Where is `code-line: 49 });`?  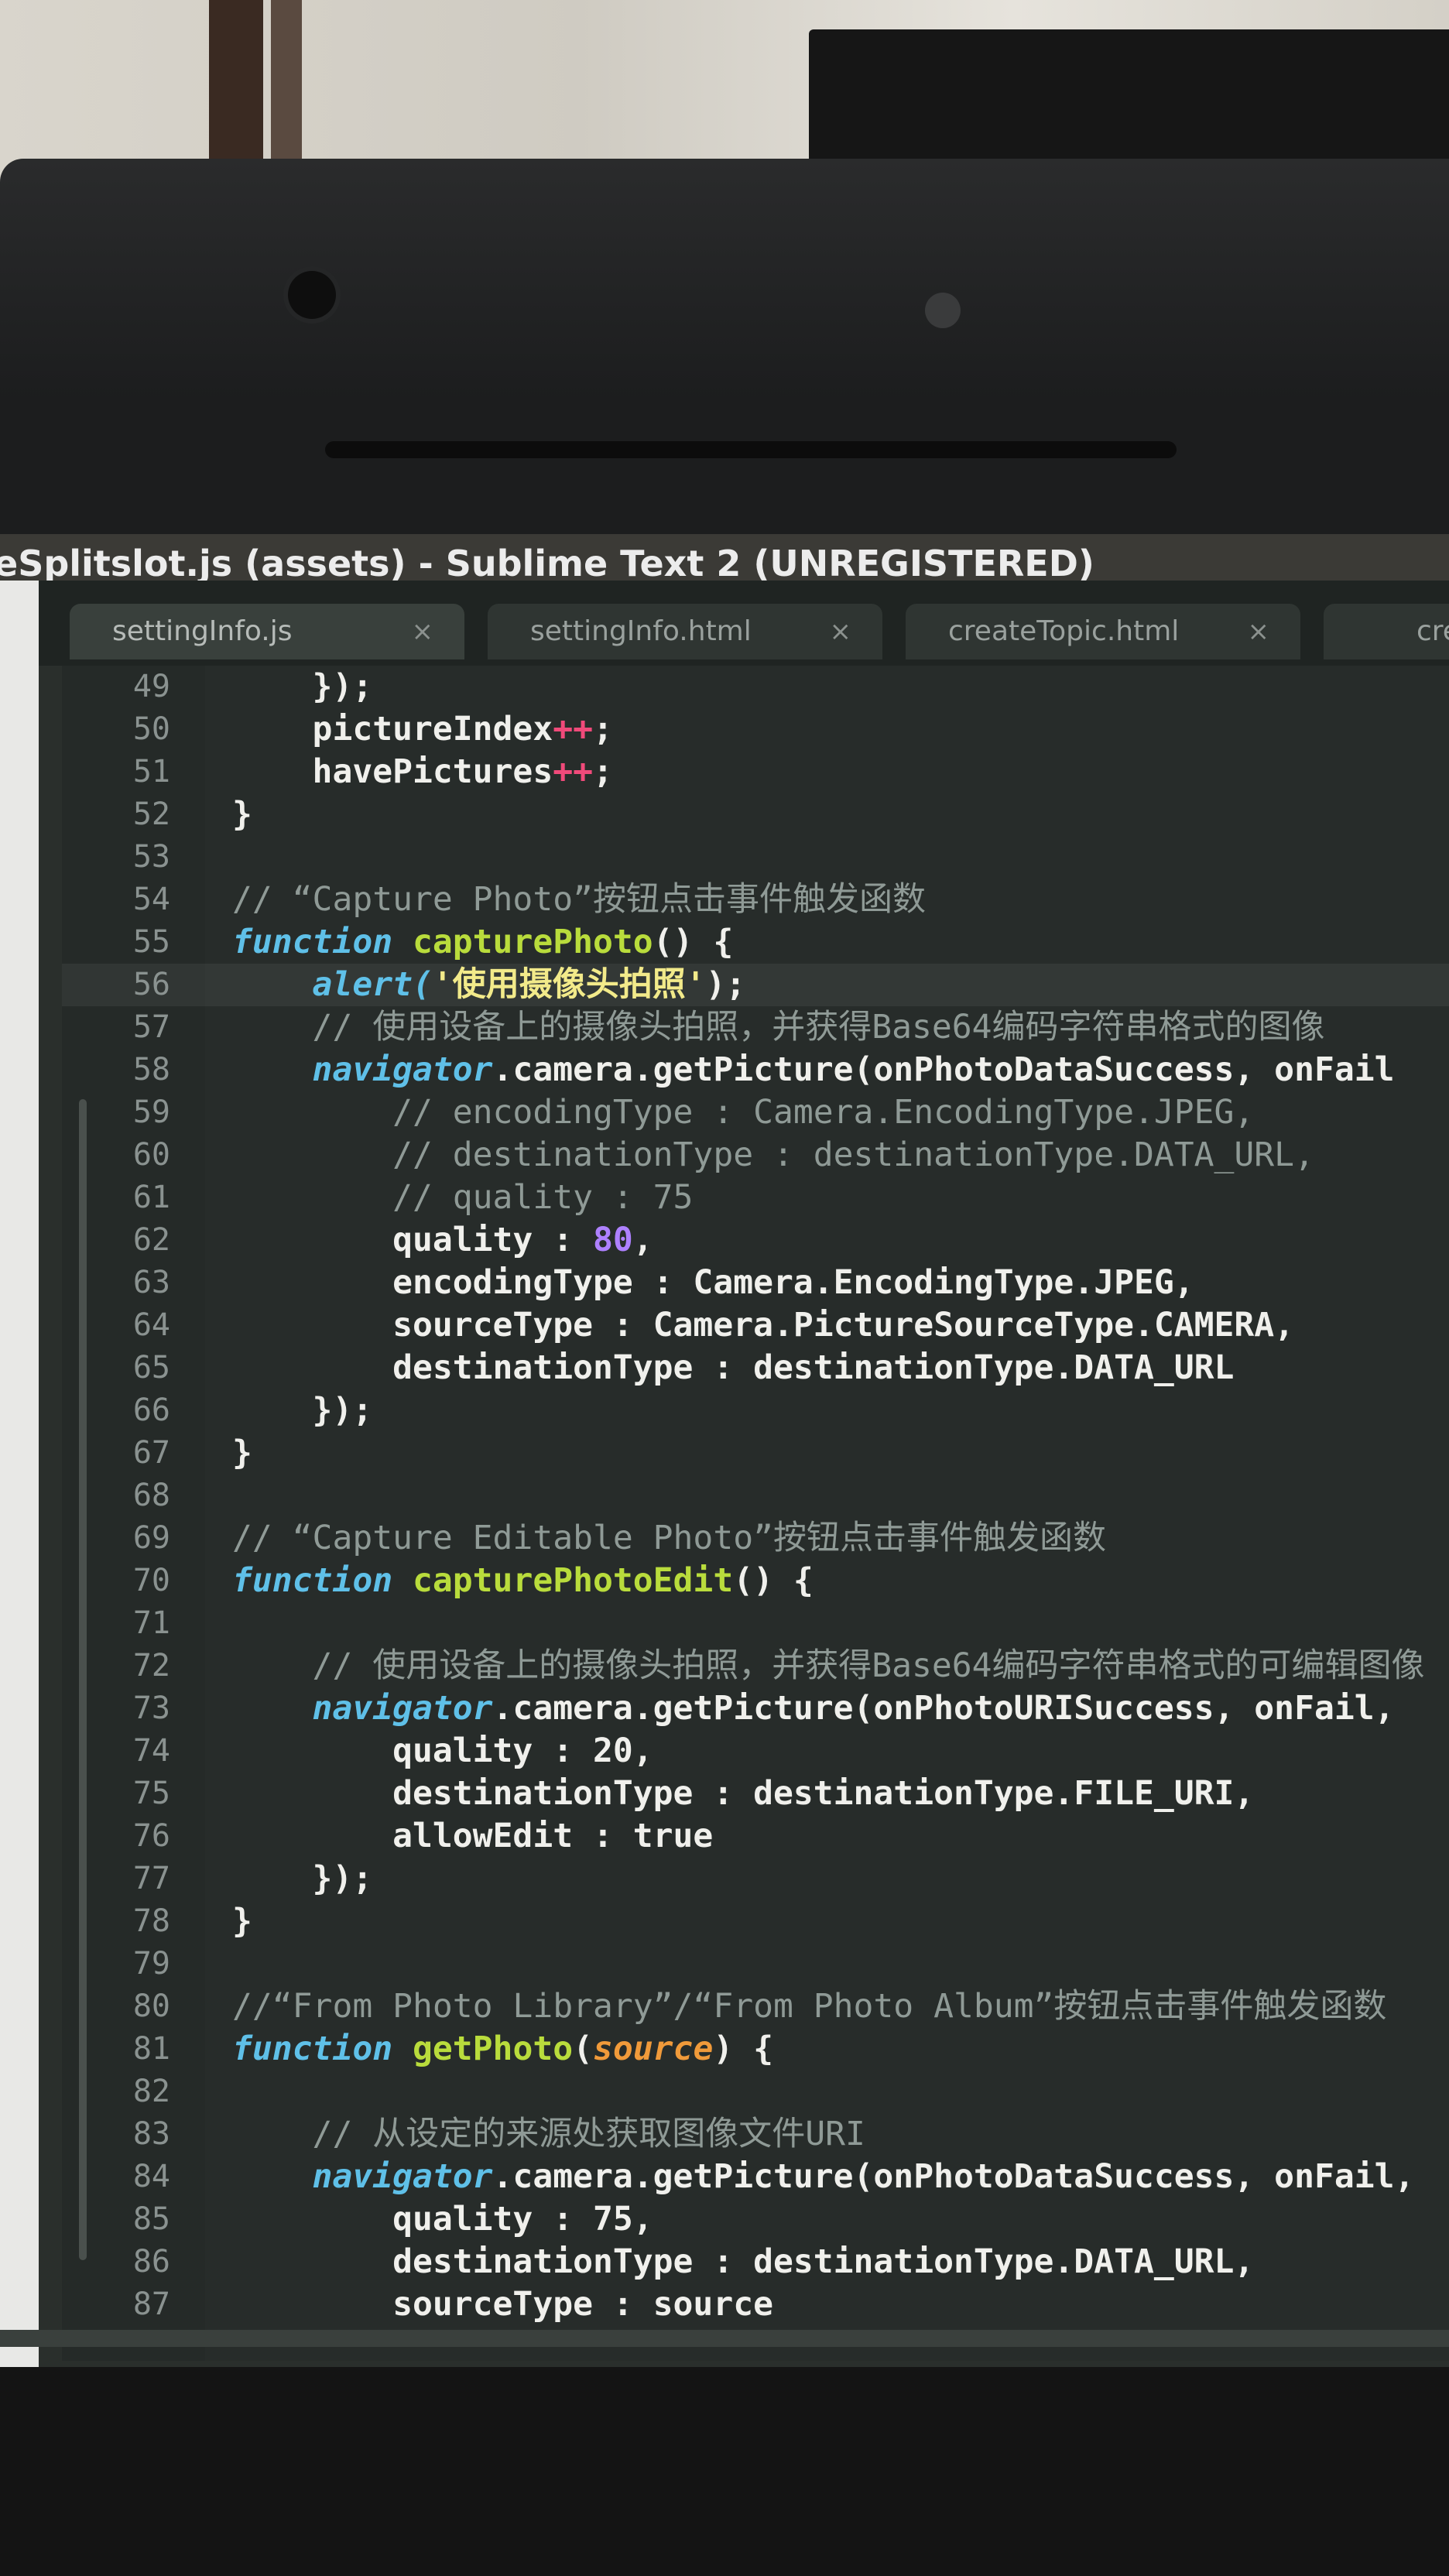 code-line: 49 }); is located at coordinates (755, 687).